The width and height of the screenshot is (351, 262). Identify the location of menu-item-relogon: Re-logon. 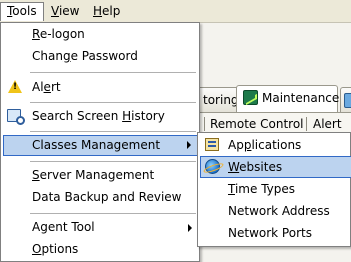
(100, 34).